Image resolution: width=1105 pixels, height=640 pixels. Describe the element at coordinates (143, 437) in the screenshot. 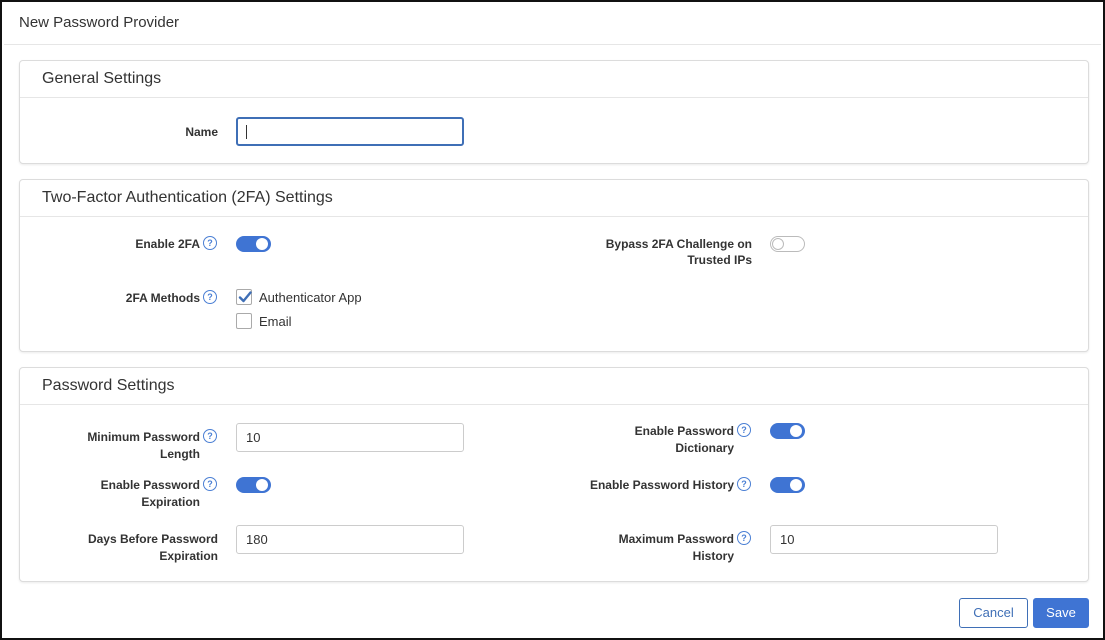

I see `min-length-label-line1: Minimum Password` at that location.